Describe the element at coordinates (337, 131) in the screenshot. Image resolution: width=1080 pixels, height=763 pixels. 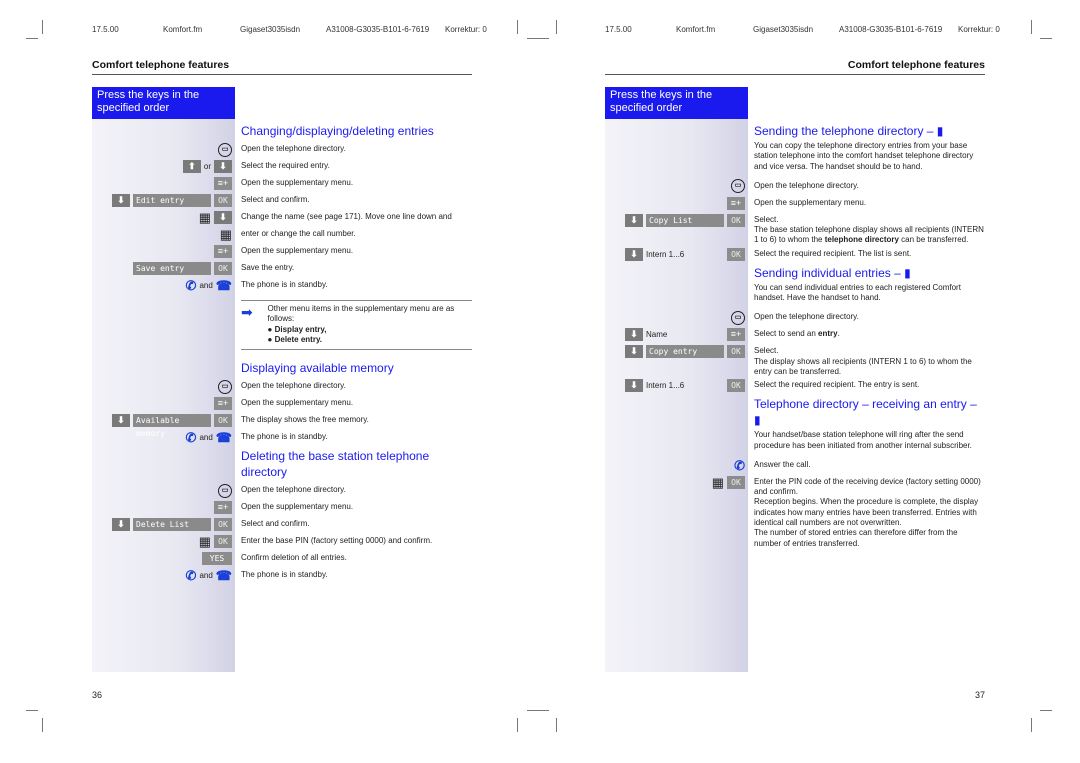
I see `section-heading: Changing/displaying/deleting entries` at that location.